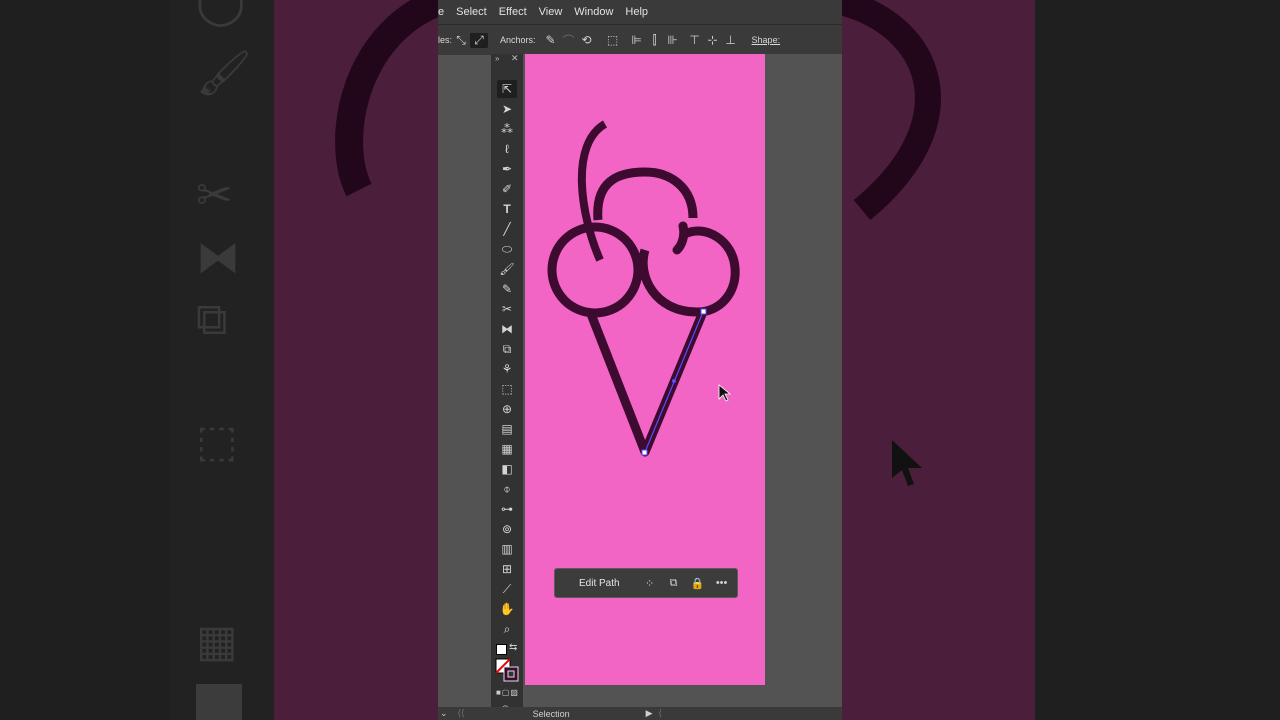 This screenshot has width=1280, height=720. Describe the element at coordinates (507, 89) in the screenshot. I see `selection-tool-icon: ⇱` at that location.